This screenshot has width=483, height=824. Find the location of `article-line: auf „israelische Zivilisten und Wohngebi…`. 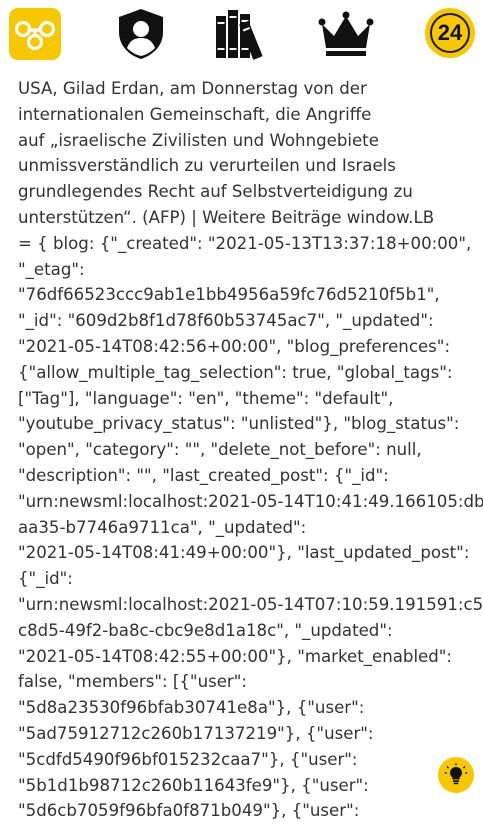

article-line: auf „israelische Zivilisten und Wohngebi… is located at coordinates (198, 140).